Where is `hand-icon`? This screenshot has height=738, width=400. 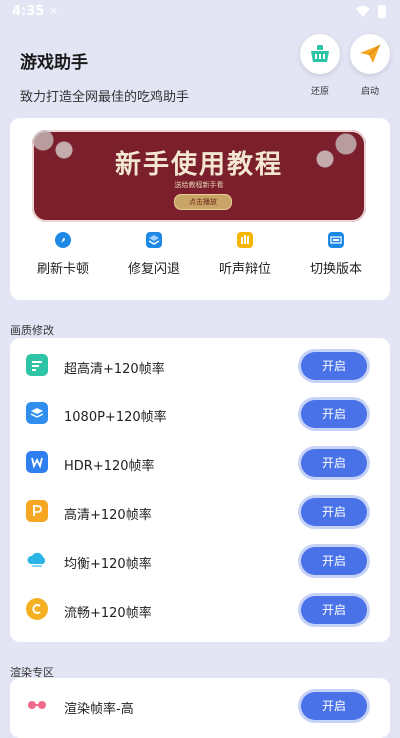 hand-icon is located at coordinates (245, 240).